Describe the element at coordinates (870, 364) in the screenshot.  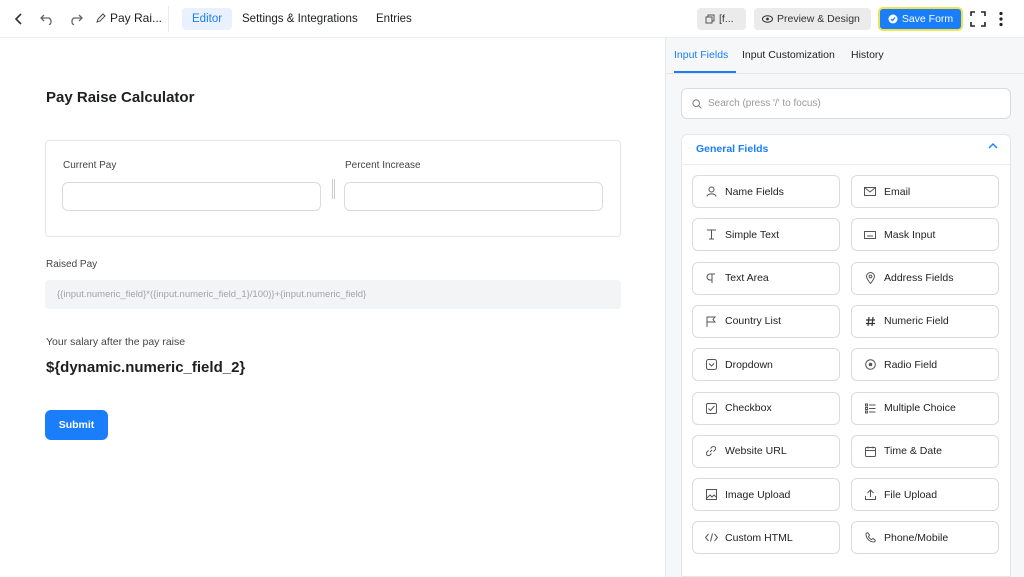
I see `radio-icon` at that location.